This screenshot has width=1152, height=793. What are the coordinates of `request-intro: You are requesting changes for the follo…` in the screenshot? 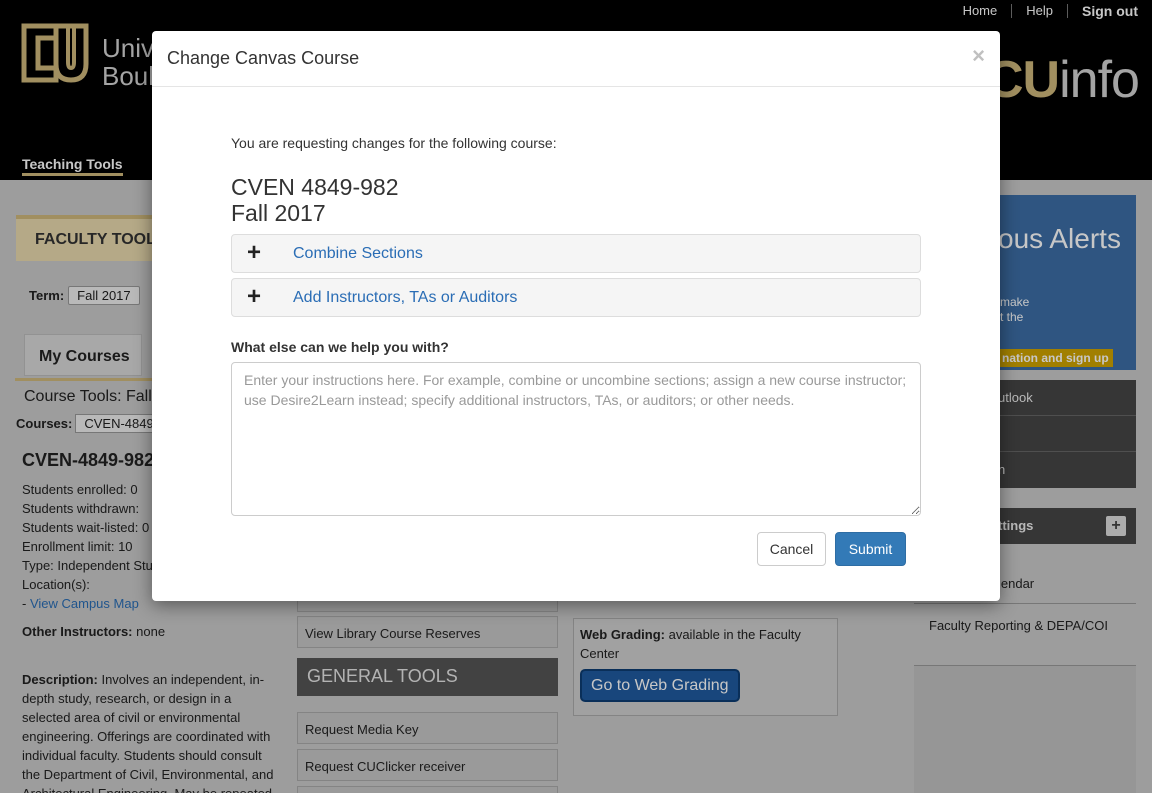 It's located at (394, 143).